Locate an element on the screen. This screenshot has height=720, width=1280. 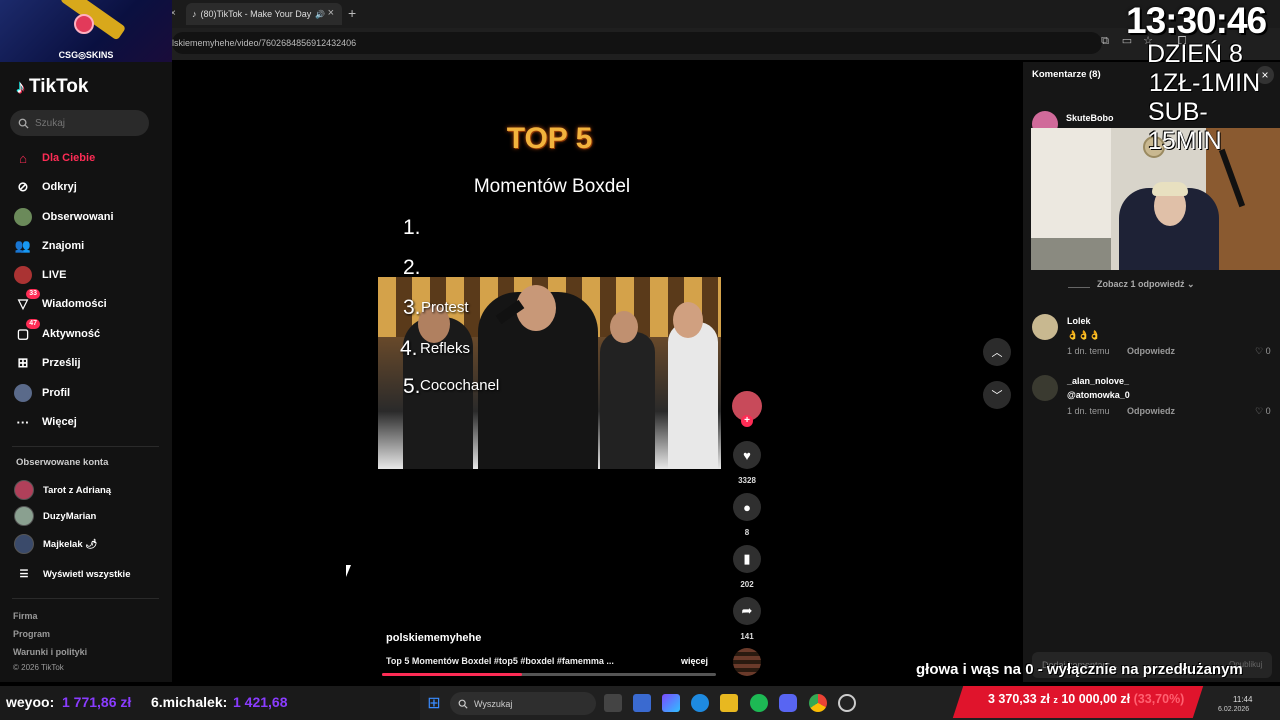
rank-3-label: Protest is located at coordinates (445, 307).